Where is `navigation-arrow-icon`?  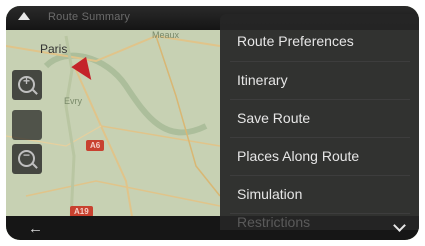
navigation-arrow-icon is located at coordinates (24, 16).